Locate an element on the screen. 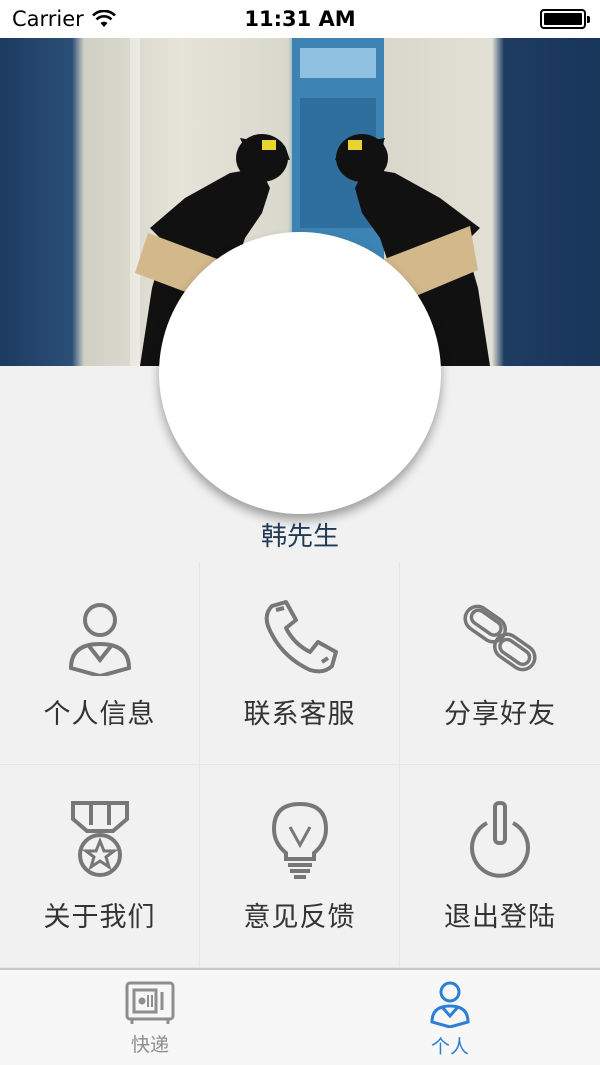  tab-personal: 个人 is located at coordinates (450, 1017).